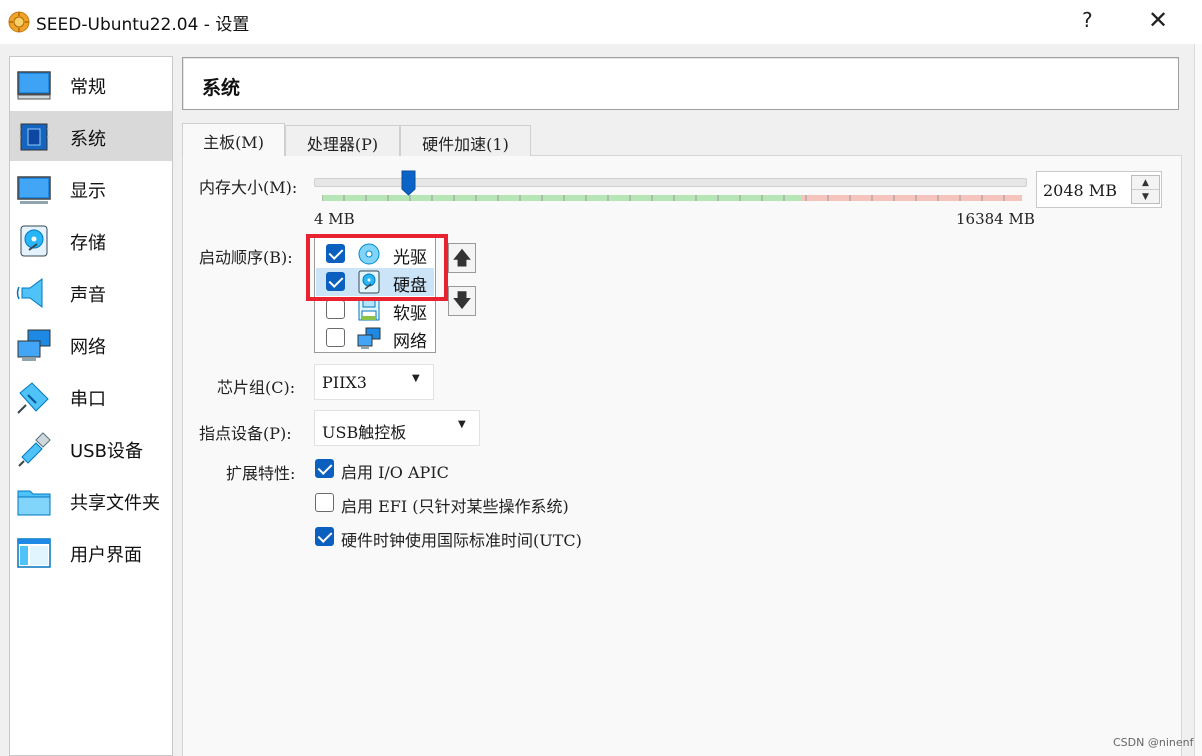 Image resolution: width=1202 pixels, height=756 pixels. I want to click on efi-label: 启用 EFI (只针对某些操作系统), so click(455, 506).